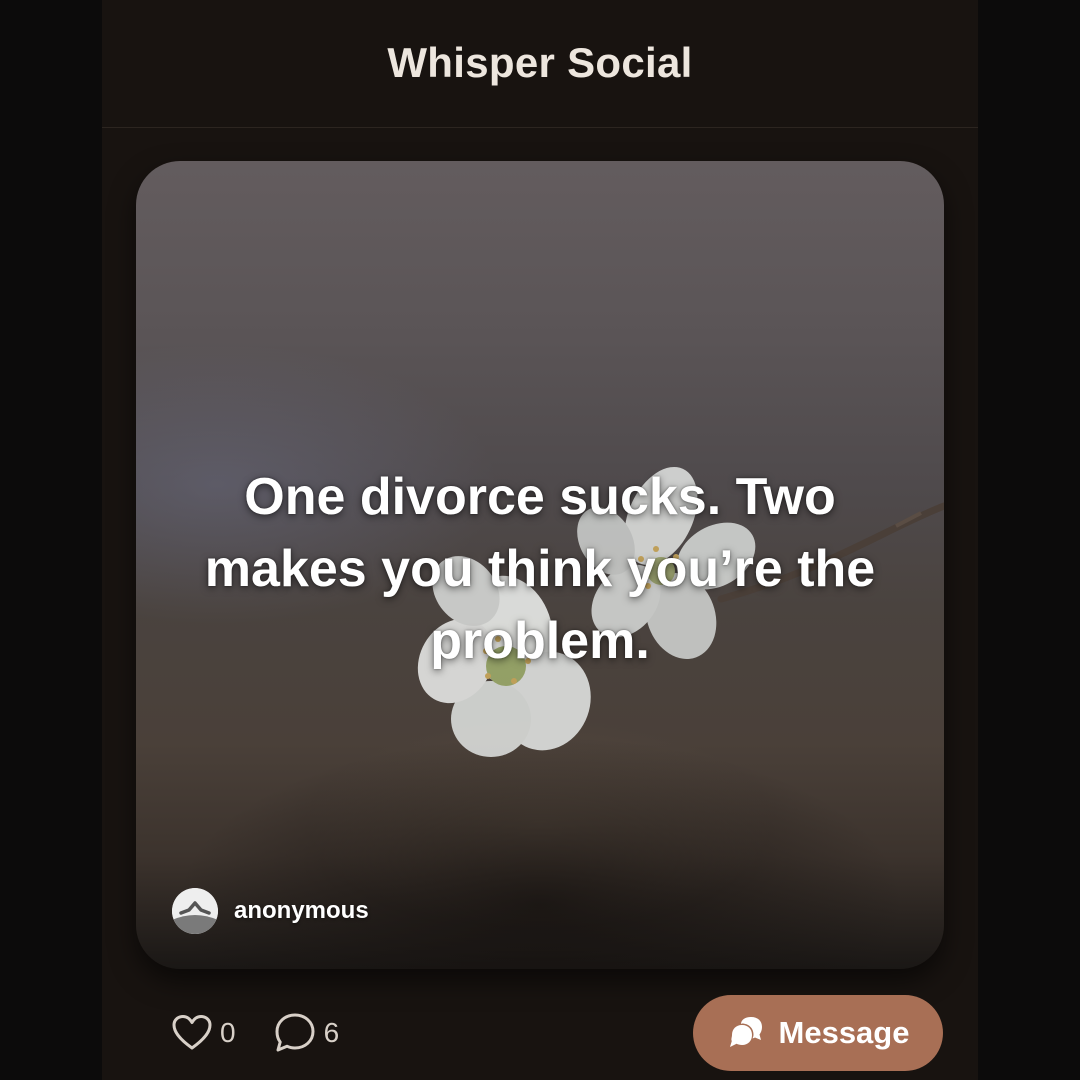 The image size is (1080, 1080). What do you see at coordinates (228, 1032) in the screenshot?
I see `like-count: 0` at bounding box center [228, 1032].